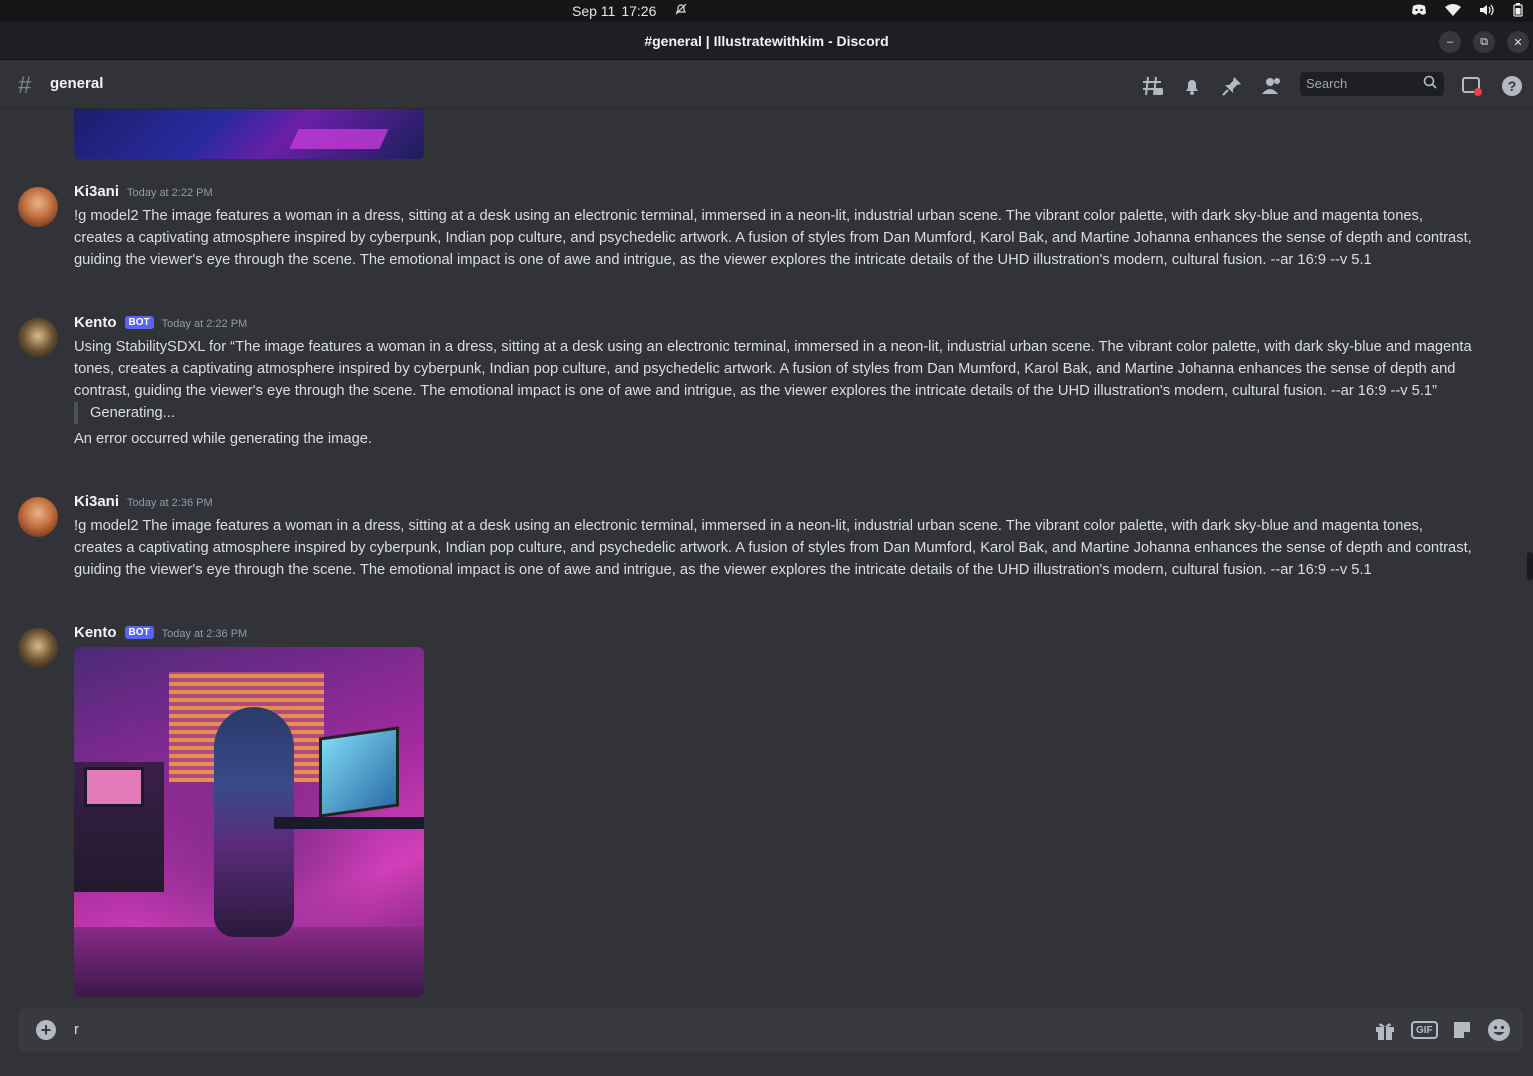  I want to click on os-date: Sep 11, so click(594, 10).